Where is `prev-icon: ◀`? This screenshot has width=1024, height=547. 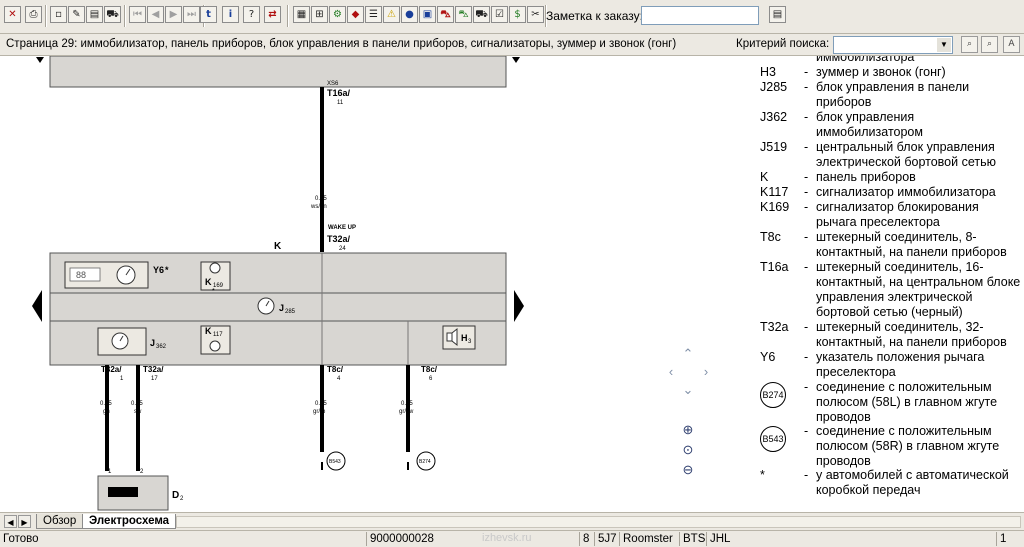
prev-icon: ◀ is located at coordinates (155, 14).